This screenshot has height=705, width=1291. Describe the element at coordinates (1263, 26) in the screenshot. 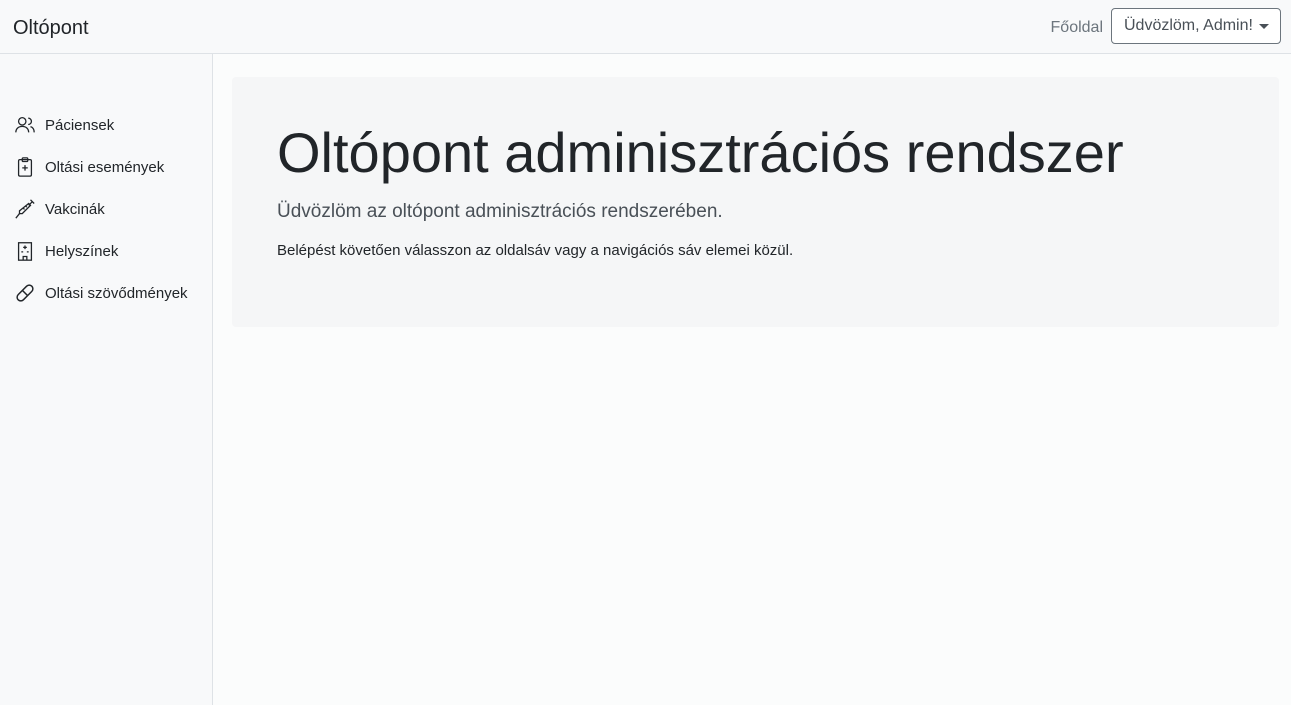

I see `caret-down-icon` at that location.